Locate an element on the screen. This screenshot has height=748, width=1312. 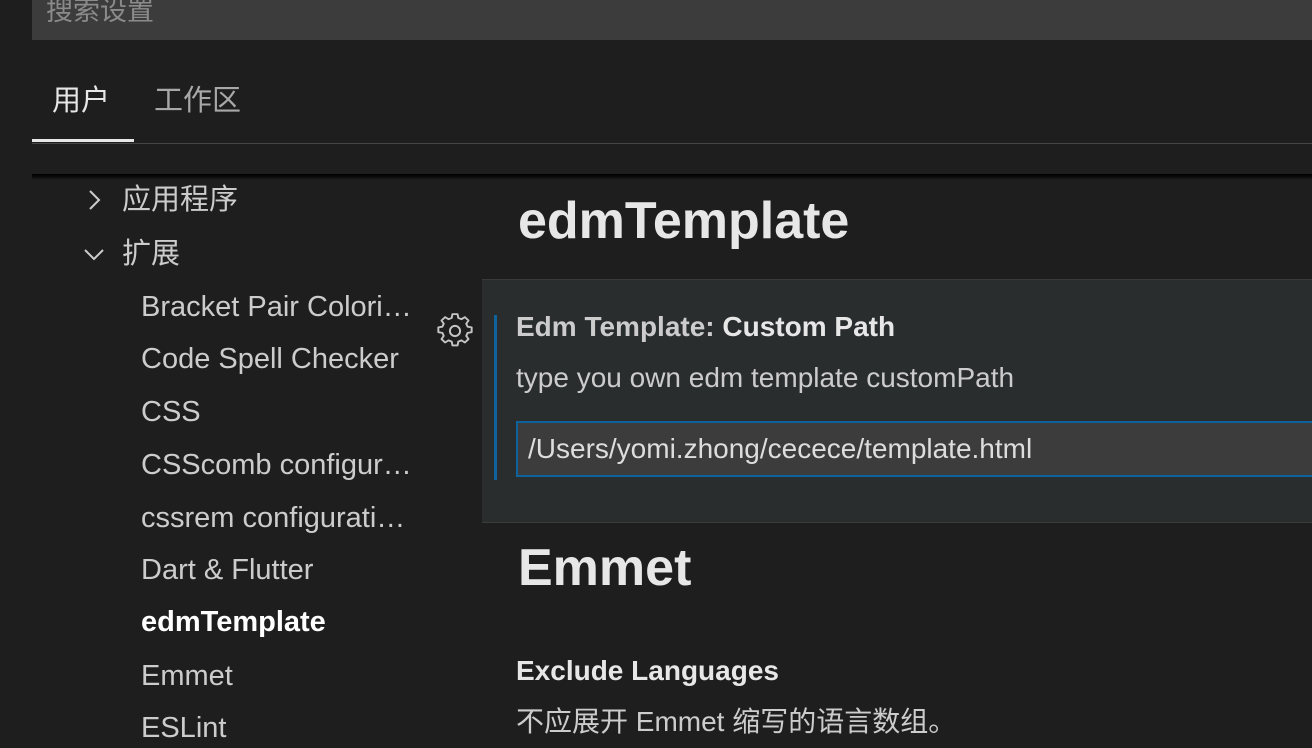
tabs-divider is located at coordinates (672, 143).